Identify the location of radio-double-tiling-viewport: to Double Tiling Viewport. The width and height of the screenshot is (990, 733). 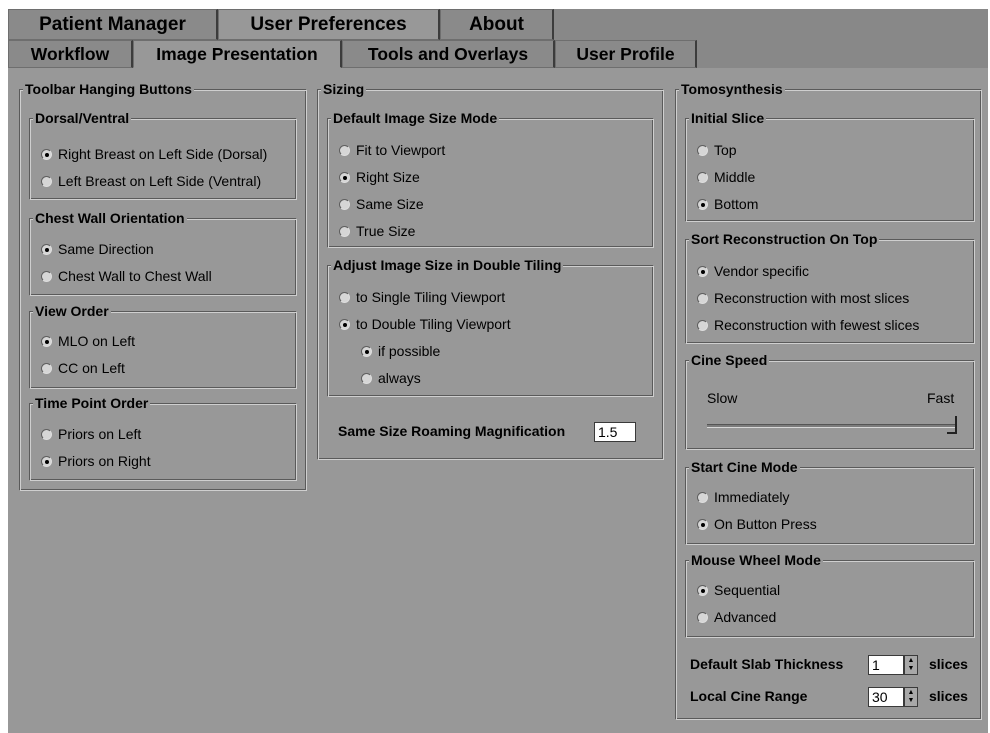
(425, 324).